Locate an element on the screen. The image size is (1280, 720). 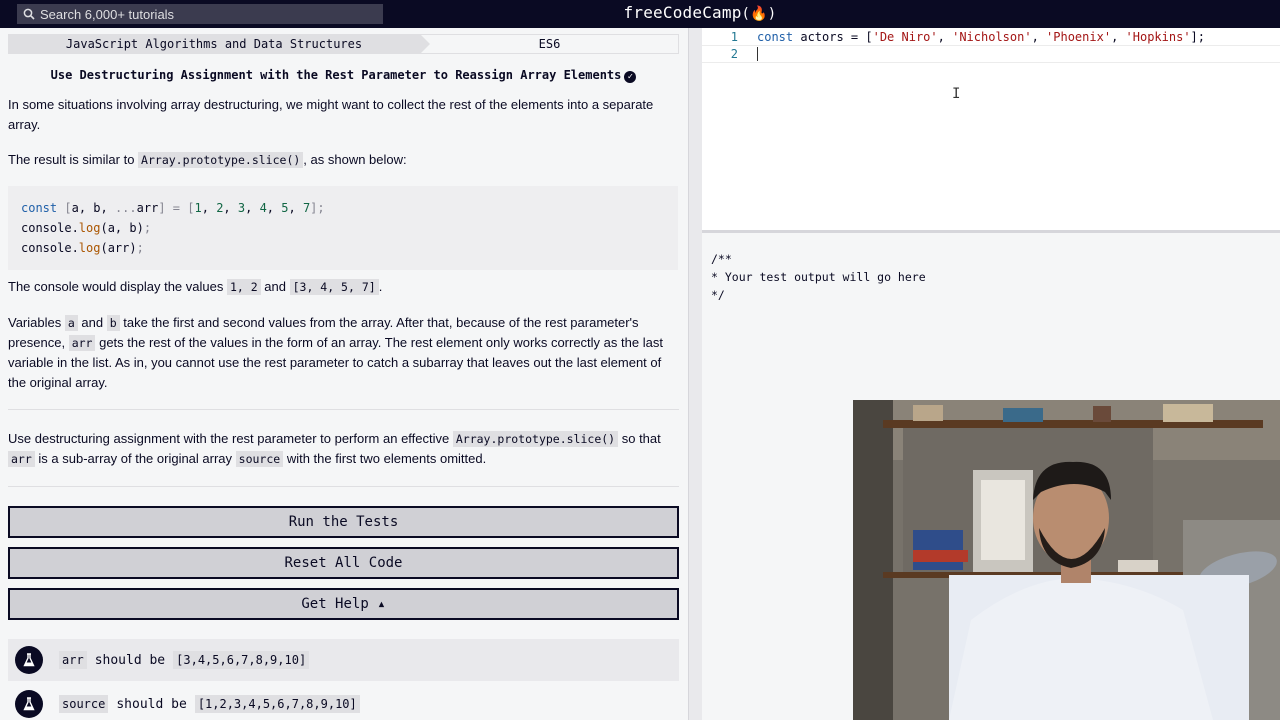
freecodecamp-logo: freeCodeCamp(🔥) is located at coordinates (640, 12).